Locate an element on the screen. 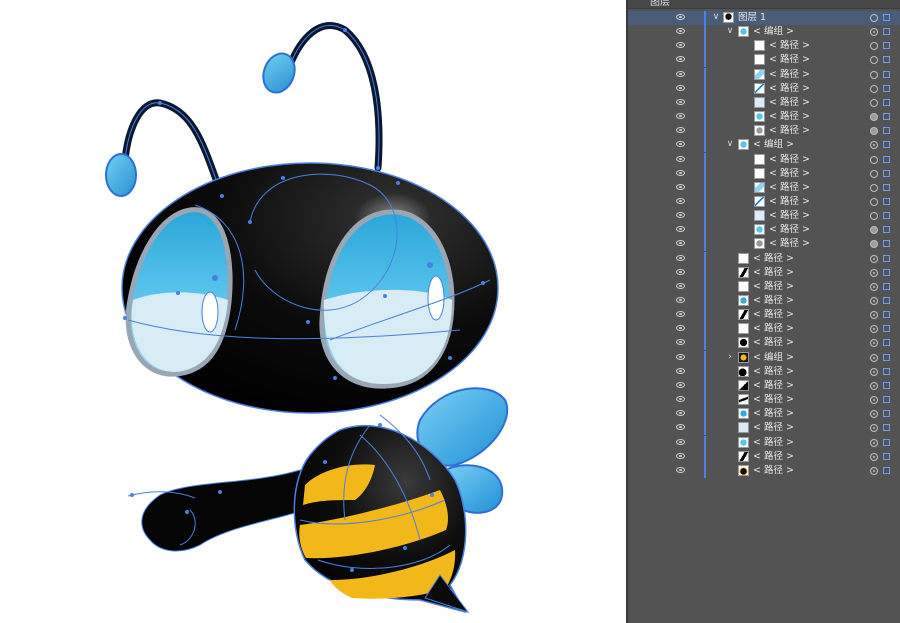 This screenshot has height=623, width=900. sublayer-row: › < 编组 > is located at coordinates (764, 357).